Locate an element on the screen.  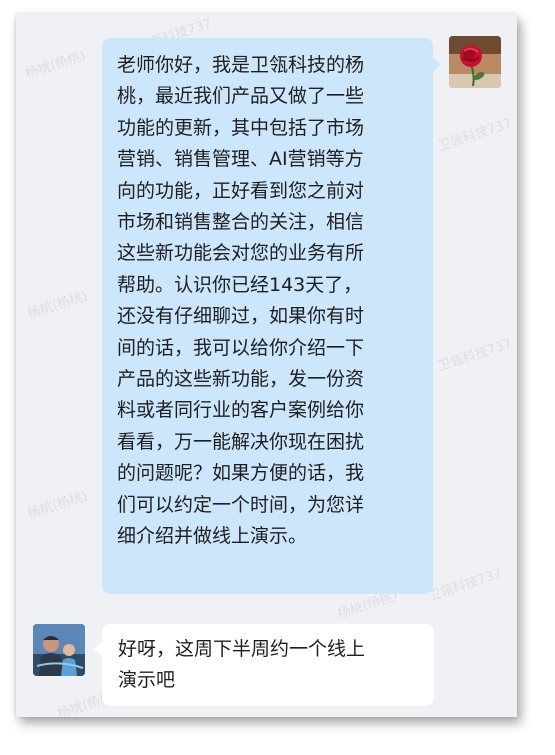
rose-avatar-icon is located at coordinates (475, 62).